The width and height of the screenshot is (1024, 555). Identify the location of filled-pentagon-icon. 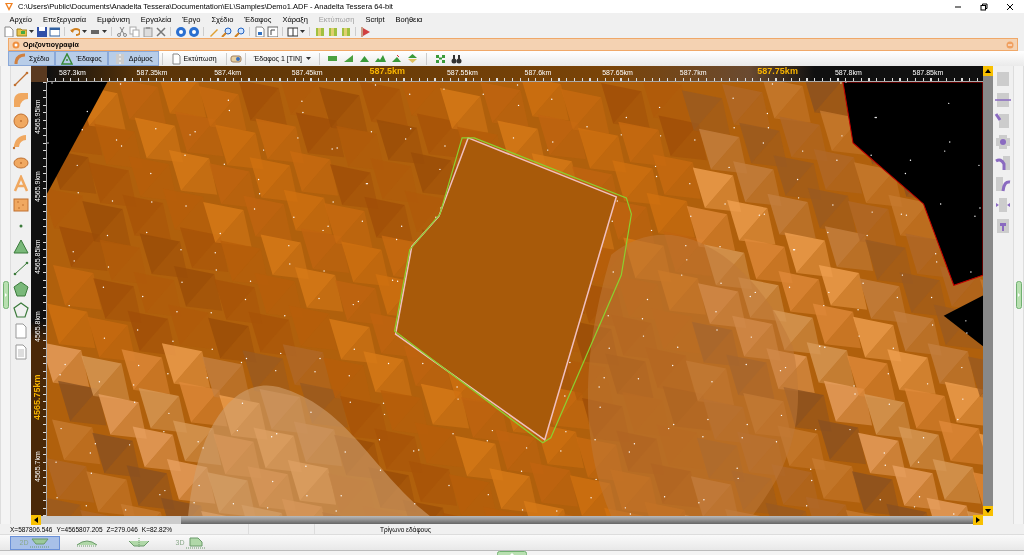
(21, 289).